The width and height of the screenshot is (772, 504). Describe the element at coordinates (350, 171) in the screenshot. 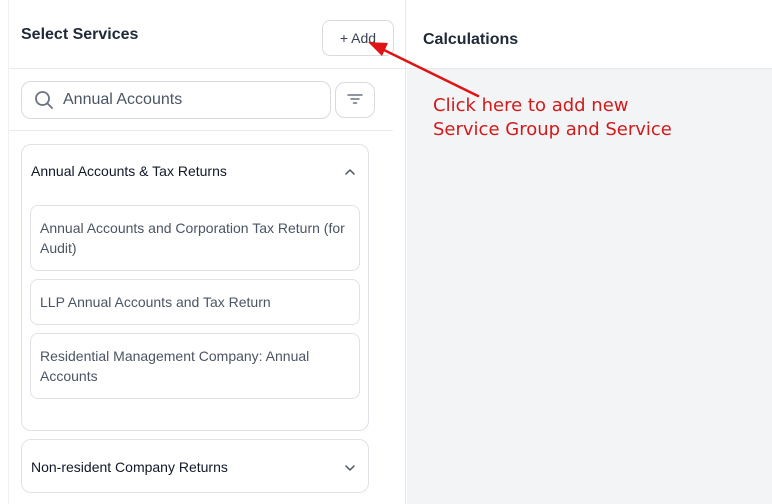

I see `chevron-up-icon` at that location.